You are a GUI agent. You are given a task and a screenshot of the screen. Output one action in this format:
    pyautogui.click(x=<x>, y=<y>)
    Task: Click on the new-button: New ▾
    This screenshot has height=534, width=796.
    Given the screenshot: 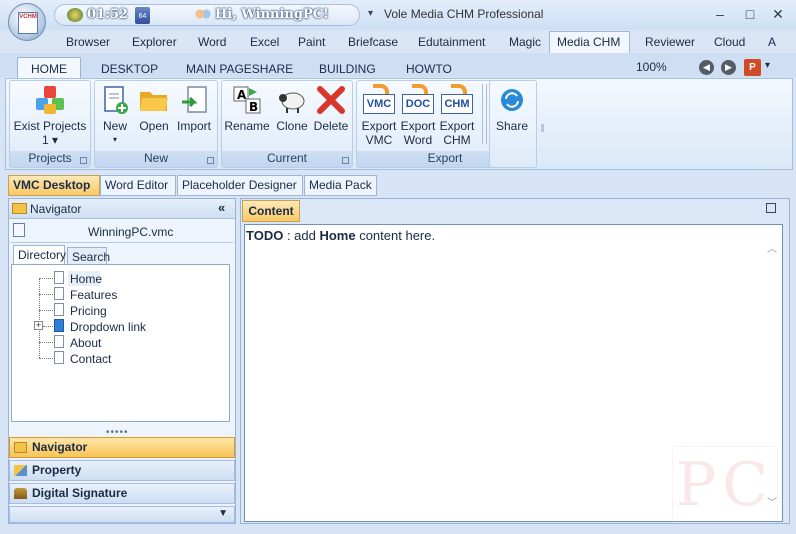 What is the action you would take?
    pyautogui.click(x=115, y=115)
    